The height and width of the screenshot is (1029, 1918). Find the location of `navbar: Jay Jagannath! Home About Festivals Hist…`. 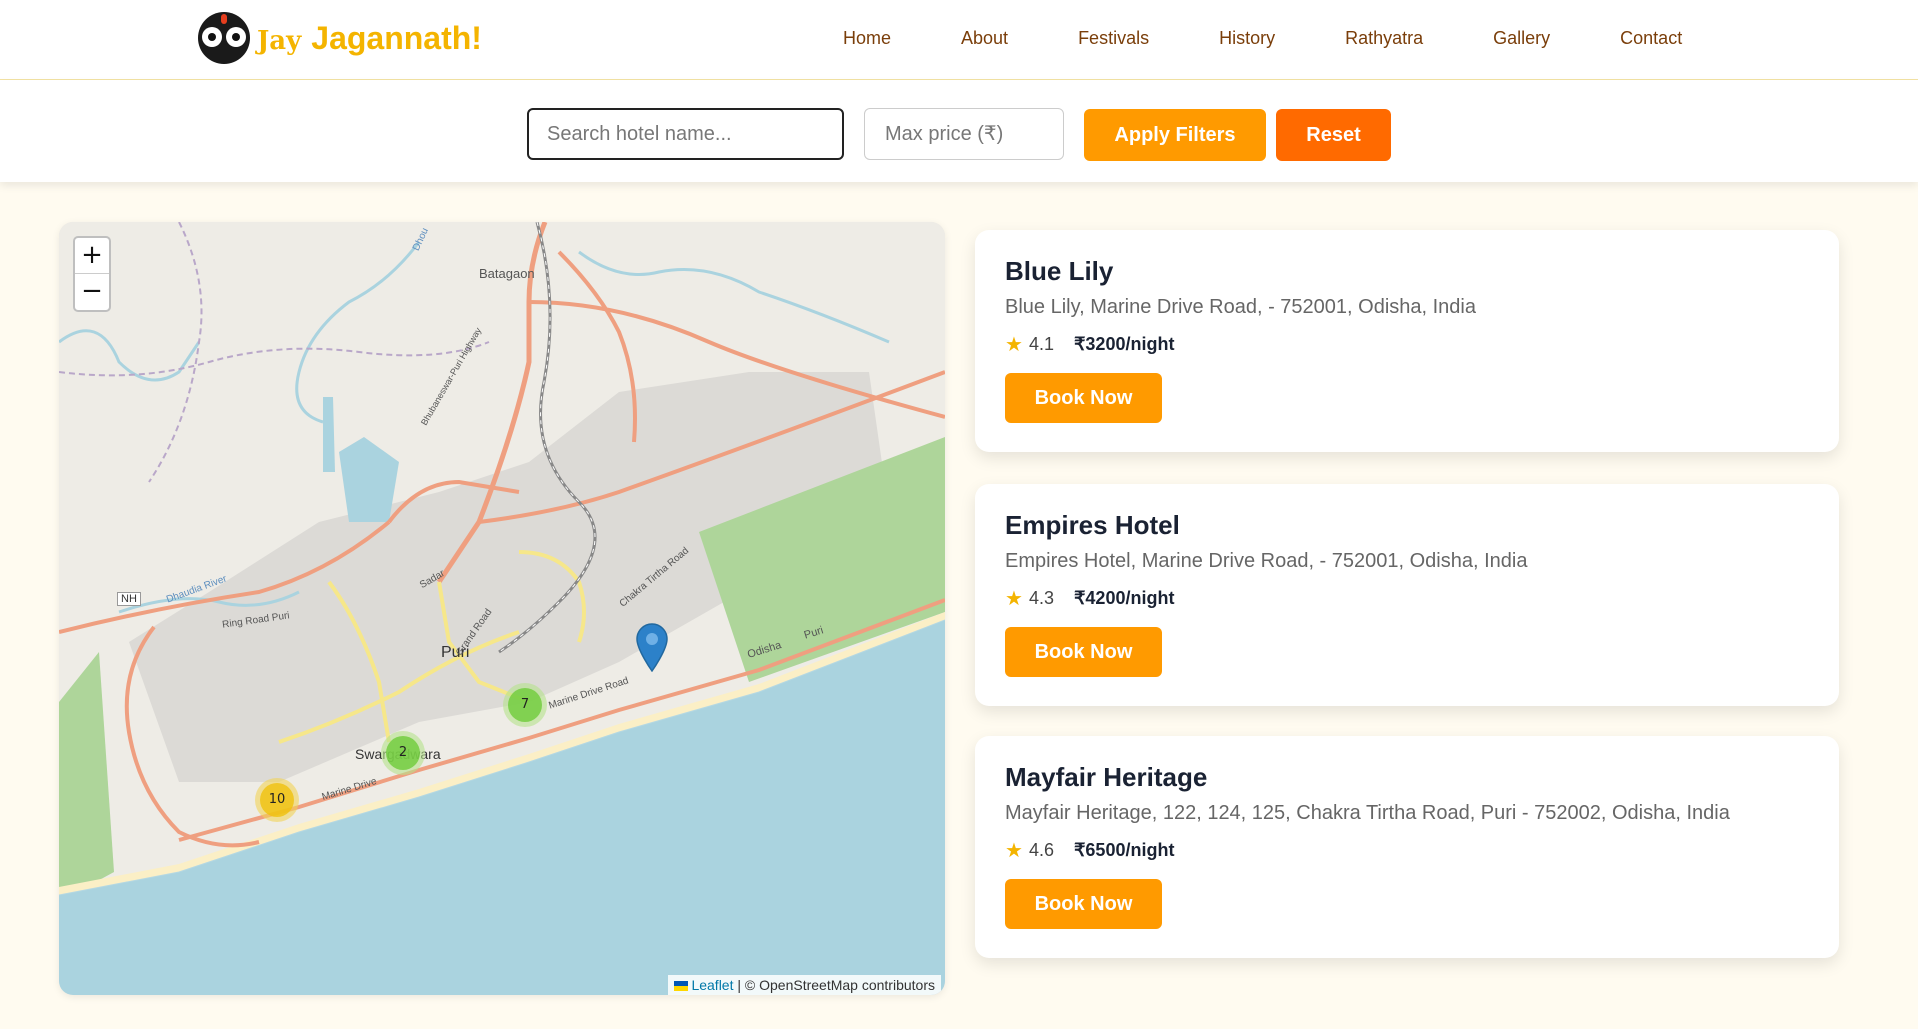

navbar: Jay Jagannath! Home About Festivals Hist… is located at coordinates (959, 40).